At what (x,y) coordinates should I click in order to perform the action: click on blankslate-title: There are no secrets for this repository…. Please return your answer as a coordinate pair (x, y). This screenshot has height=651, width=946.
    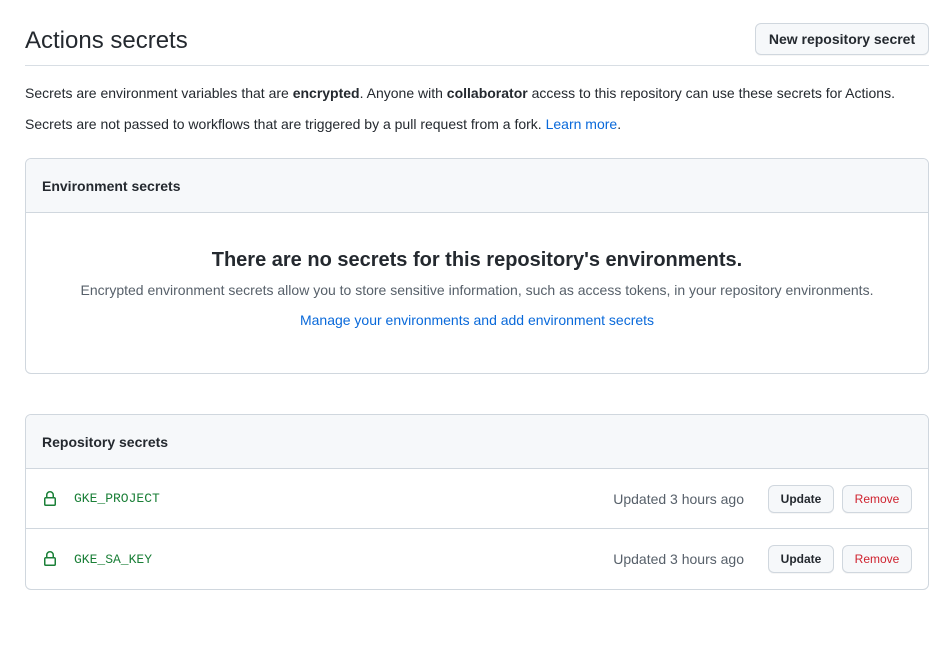
    Looking at the image, I should click on (477, 260).